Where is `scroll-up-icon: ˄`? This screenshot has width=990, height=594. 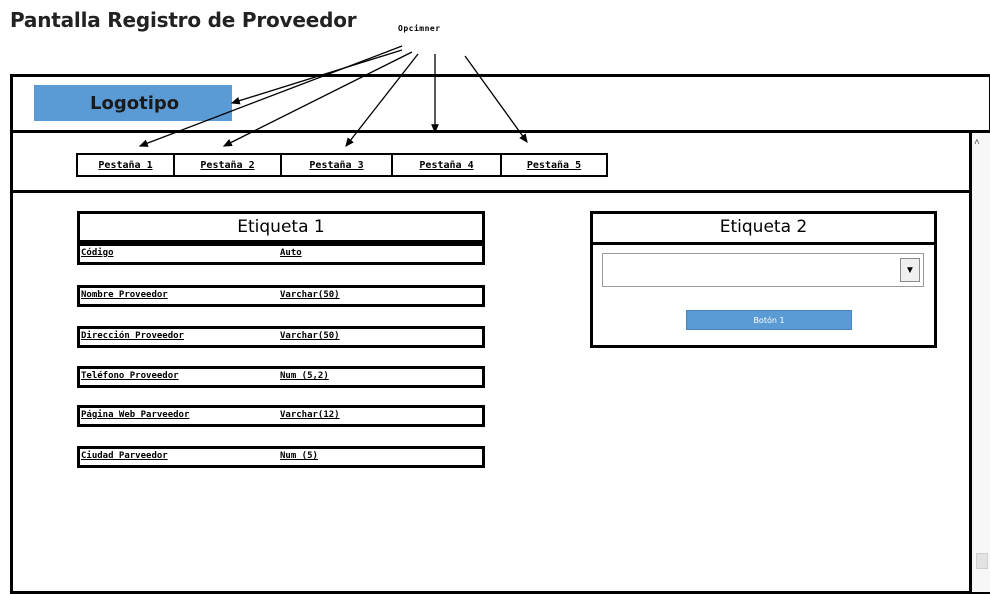 scroll-up-icon: ˄ is located at coordinates (977, 143).